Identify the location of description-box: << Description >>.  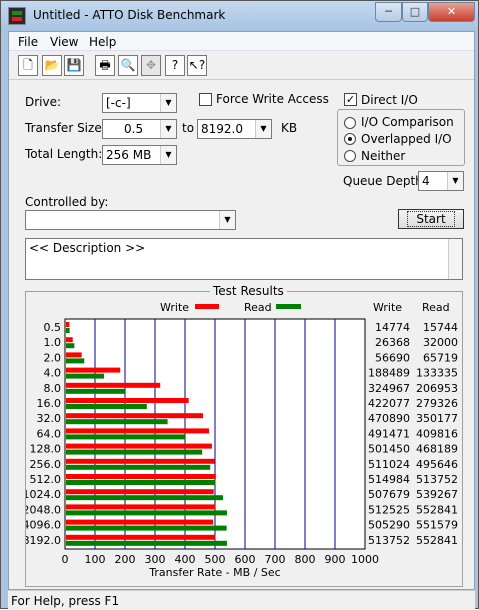
(244, 259).